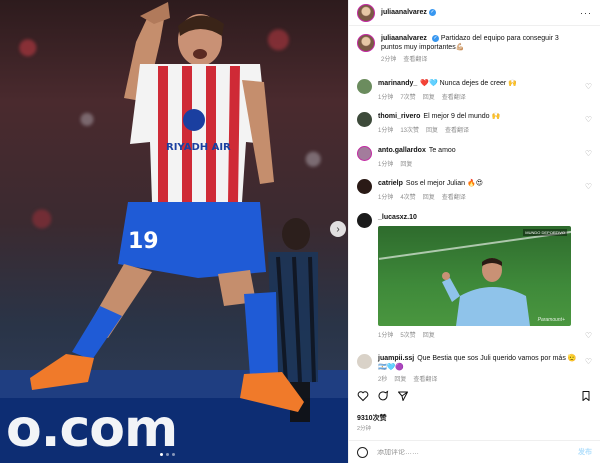 This screenshot has width=600, height=463. Describe the element at coordinates (383, 380) in the screenshot. I see `comment-time: 2秒` at that location.